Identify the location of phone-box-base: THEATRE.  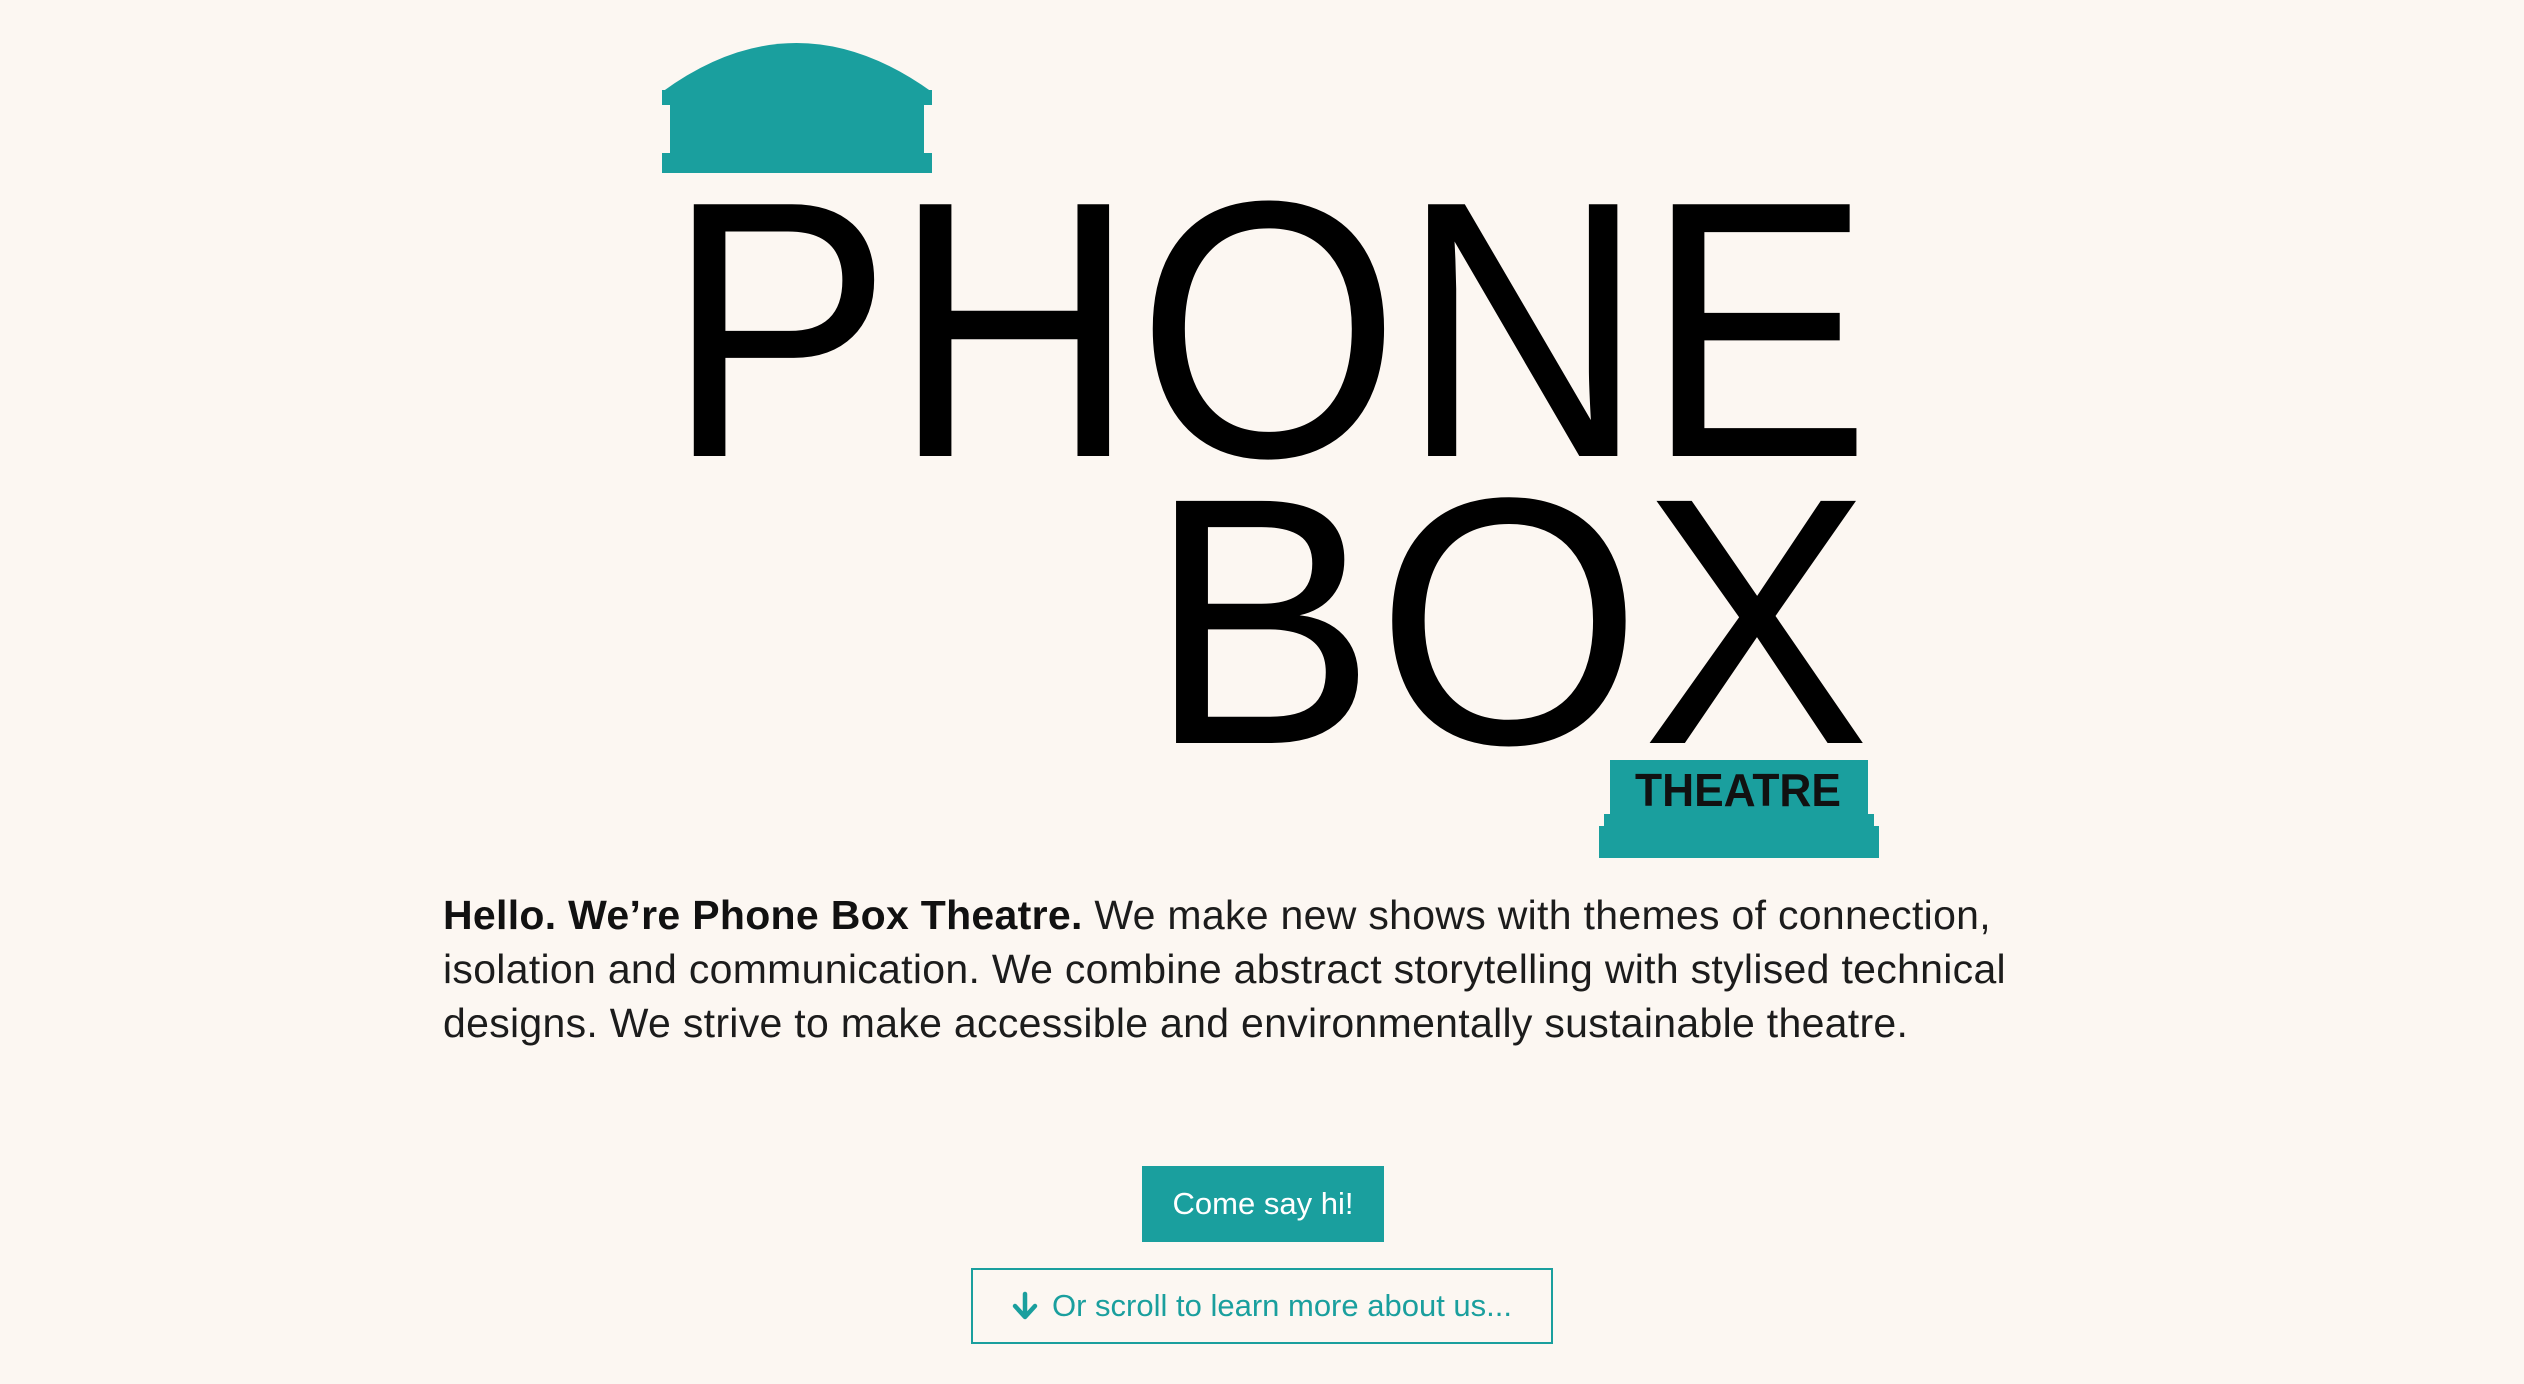
(1739, 809).